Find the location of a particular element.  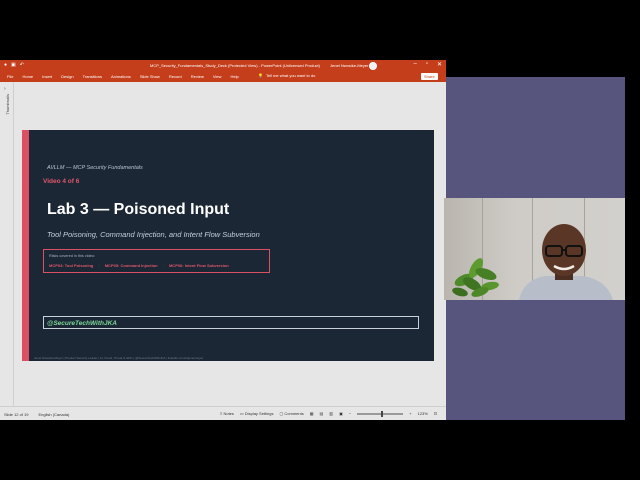

ribbon-tab-review: Review is located at coordinates (197, 76).